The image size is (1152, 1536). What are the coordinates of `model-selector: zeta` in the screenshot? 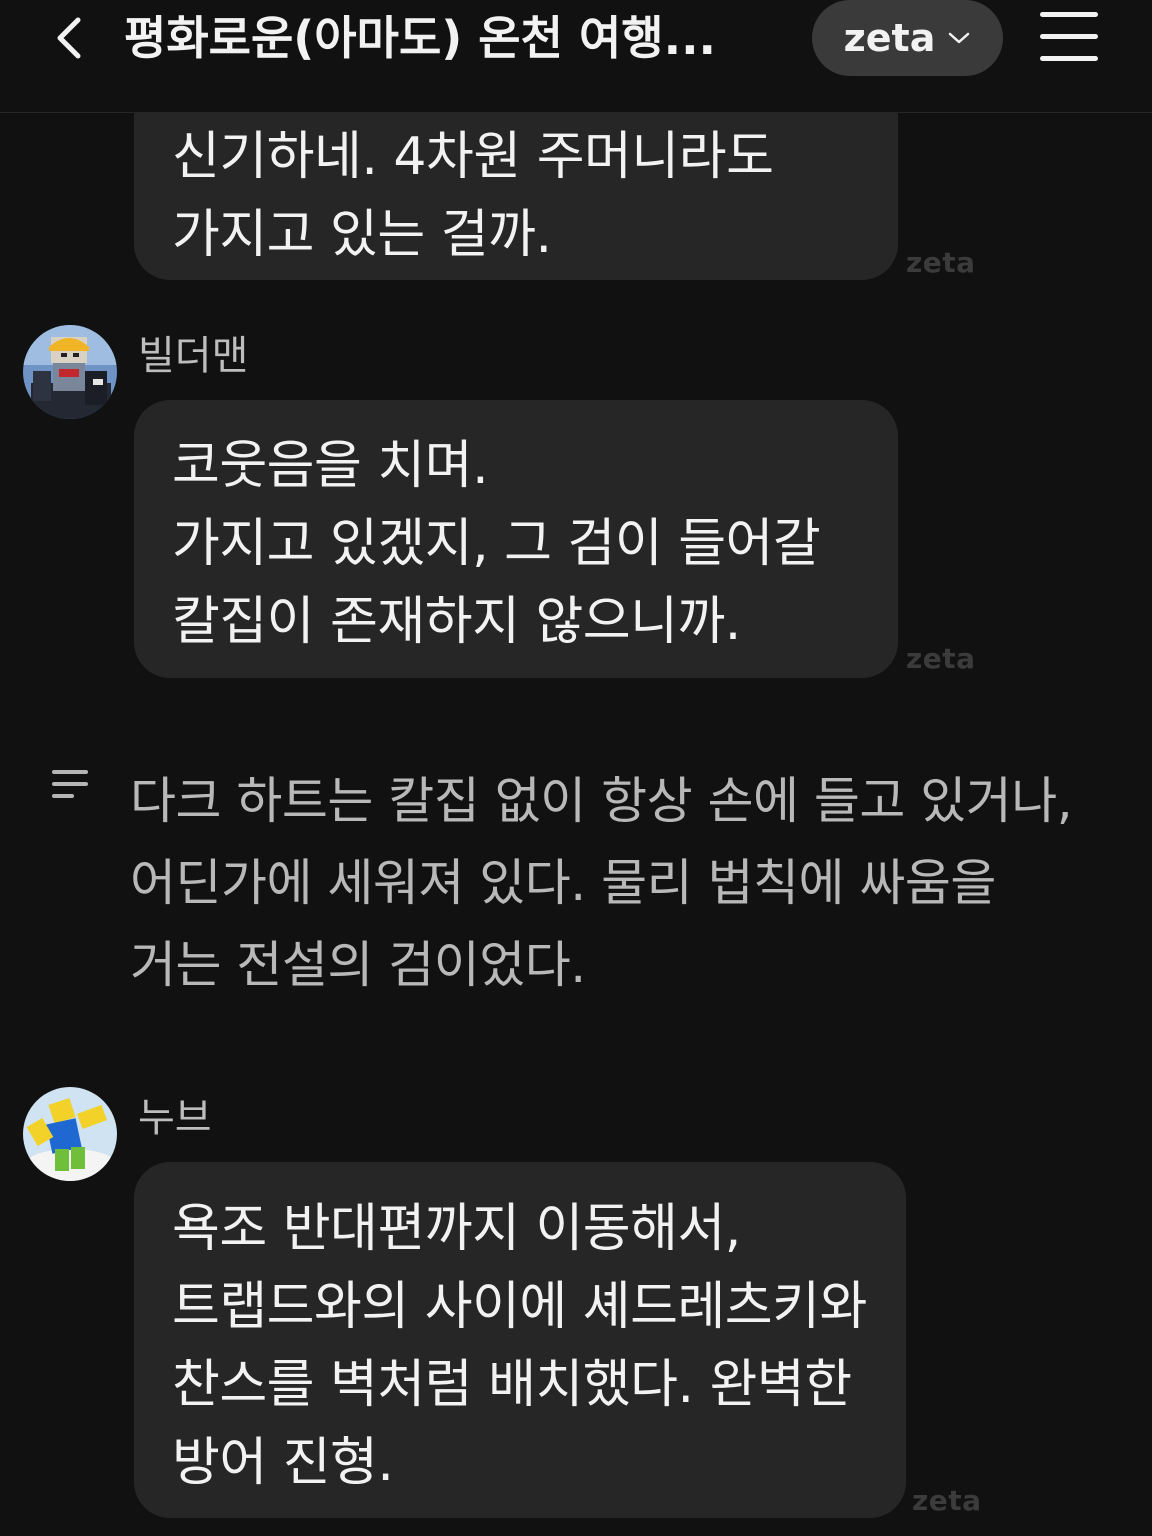 It's located at (907, 38).